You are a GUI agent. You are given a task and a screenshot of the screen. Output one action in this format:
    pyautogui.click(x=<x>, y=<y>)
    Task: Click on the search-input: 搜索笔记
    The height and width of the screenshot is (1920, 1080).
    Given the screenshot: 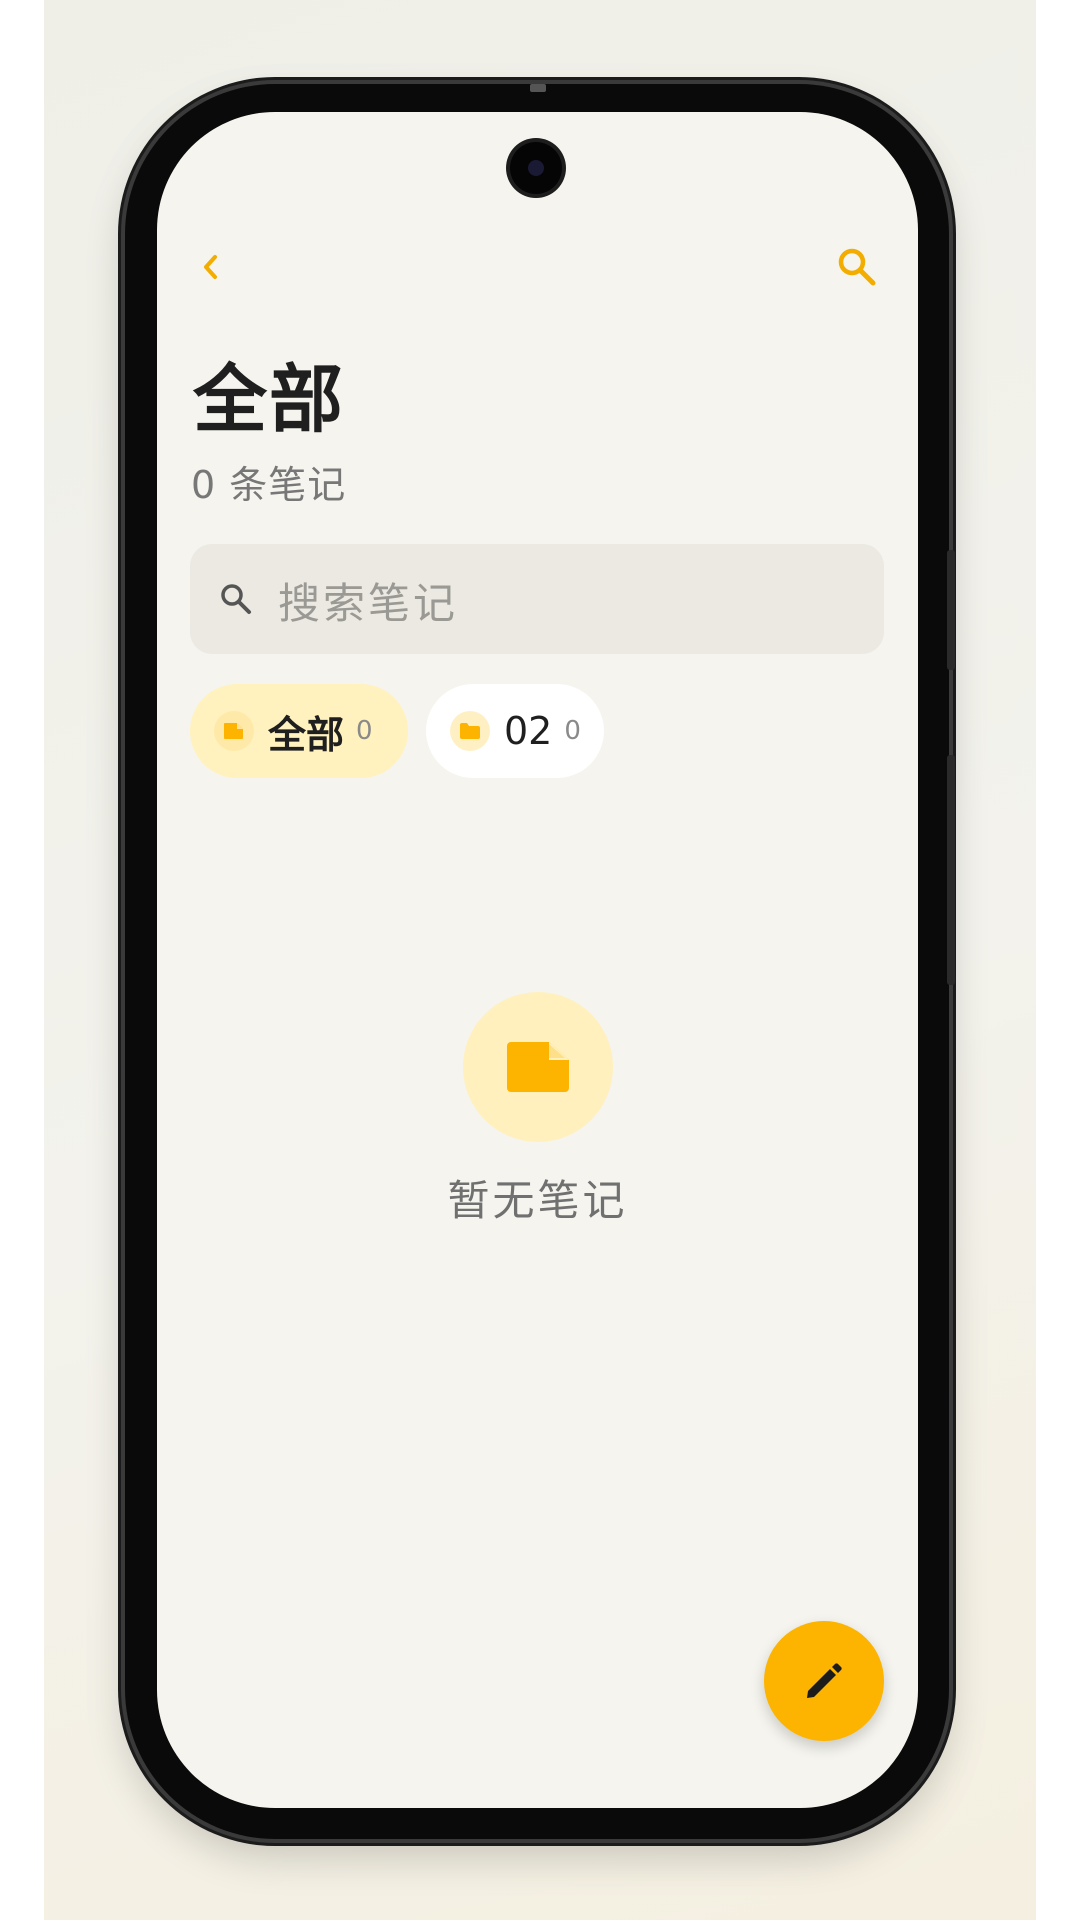 What is the action you would take?
    pyautogui.click(x=537, y=599)
    